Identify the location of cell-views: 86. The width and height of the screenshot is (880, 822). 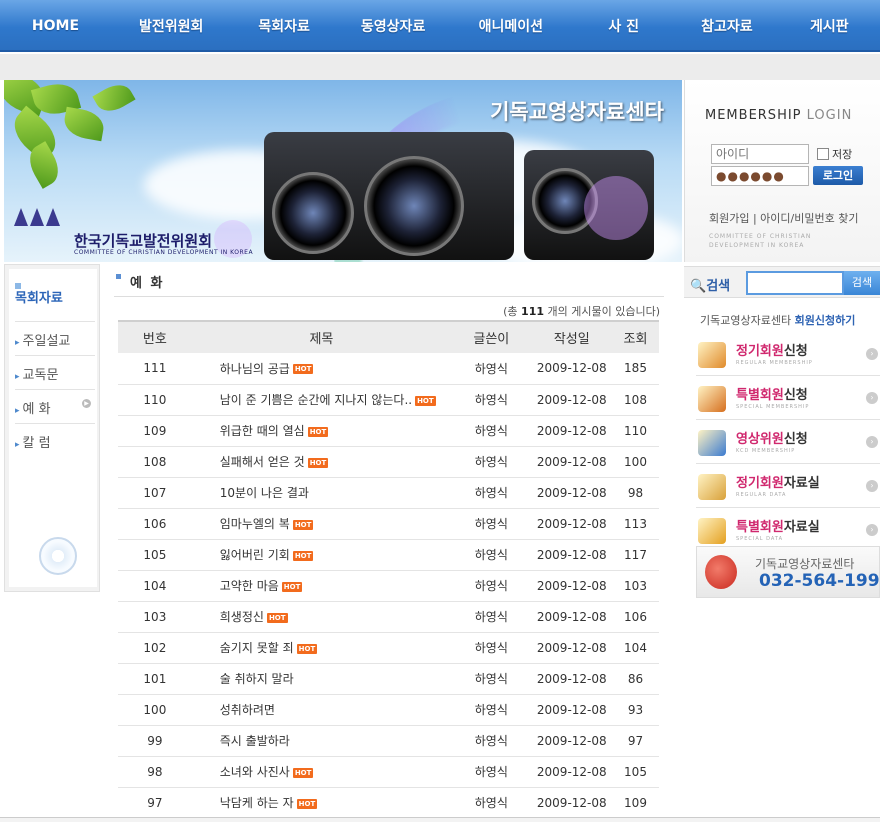
(635, 679).